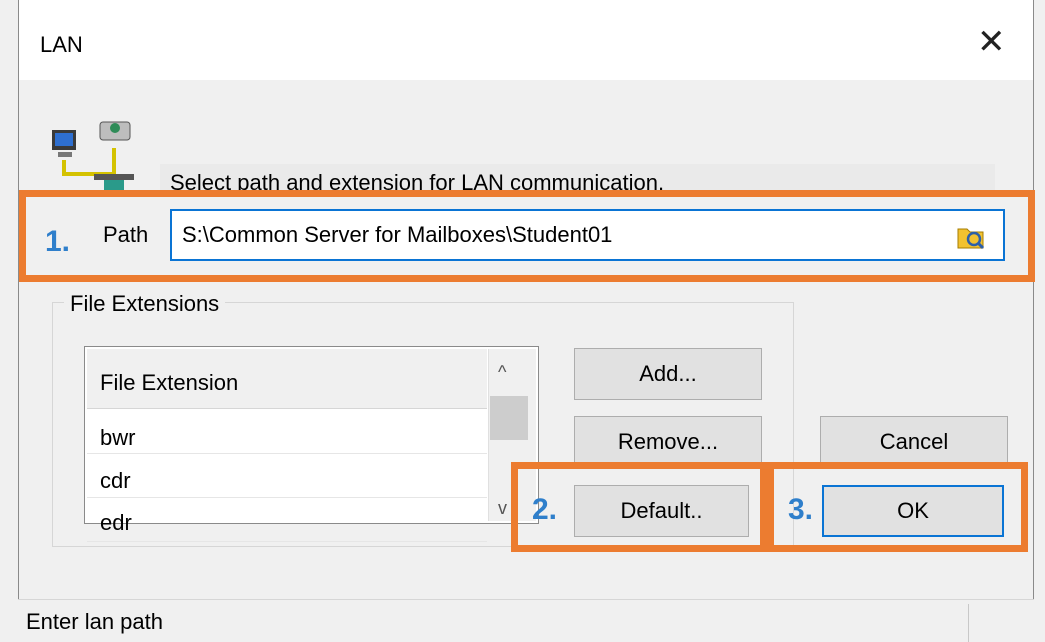  Describe the element at coordinates (509, 418) in the screenshot. I see `scroll-thumb` at that location.